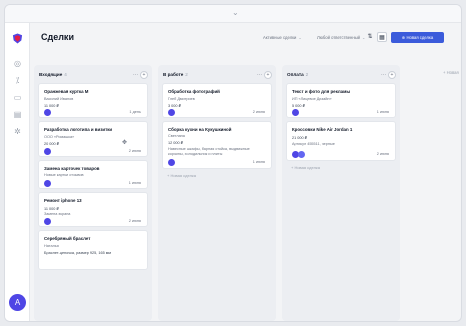 Image resolution: width=466 pixels, height=326 pixels. What do you see at coordinates (78, 129) in the screenshot?
I see `card-title: Разработка логотипа и визитки` at bounding box center [78, 129].